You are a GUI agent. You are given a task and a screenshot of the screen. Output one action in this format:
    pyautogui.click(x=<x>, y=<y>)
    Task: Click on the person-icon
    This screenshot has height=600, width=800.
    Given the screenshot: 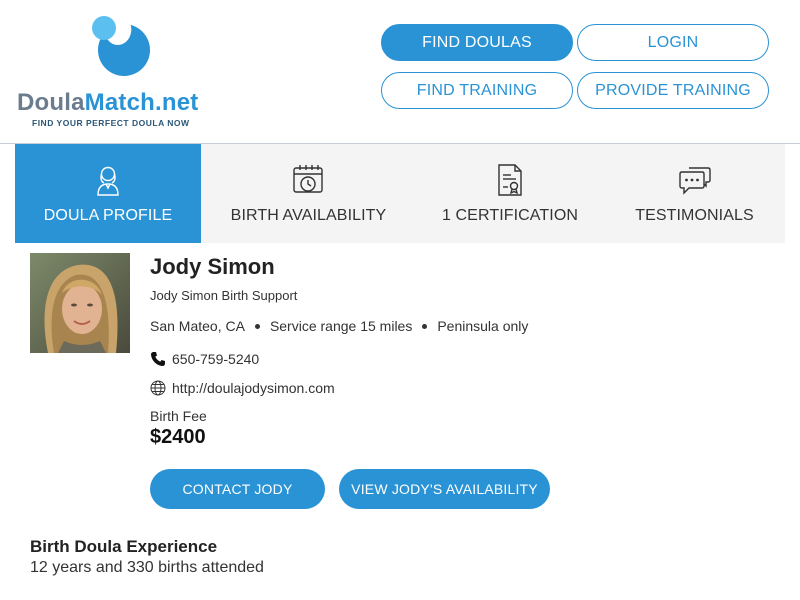 What is the action you would take?
    pyautogui.click(x=108, y=181)
    